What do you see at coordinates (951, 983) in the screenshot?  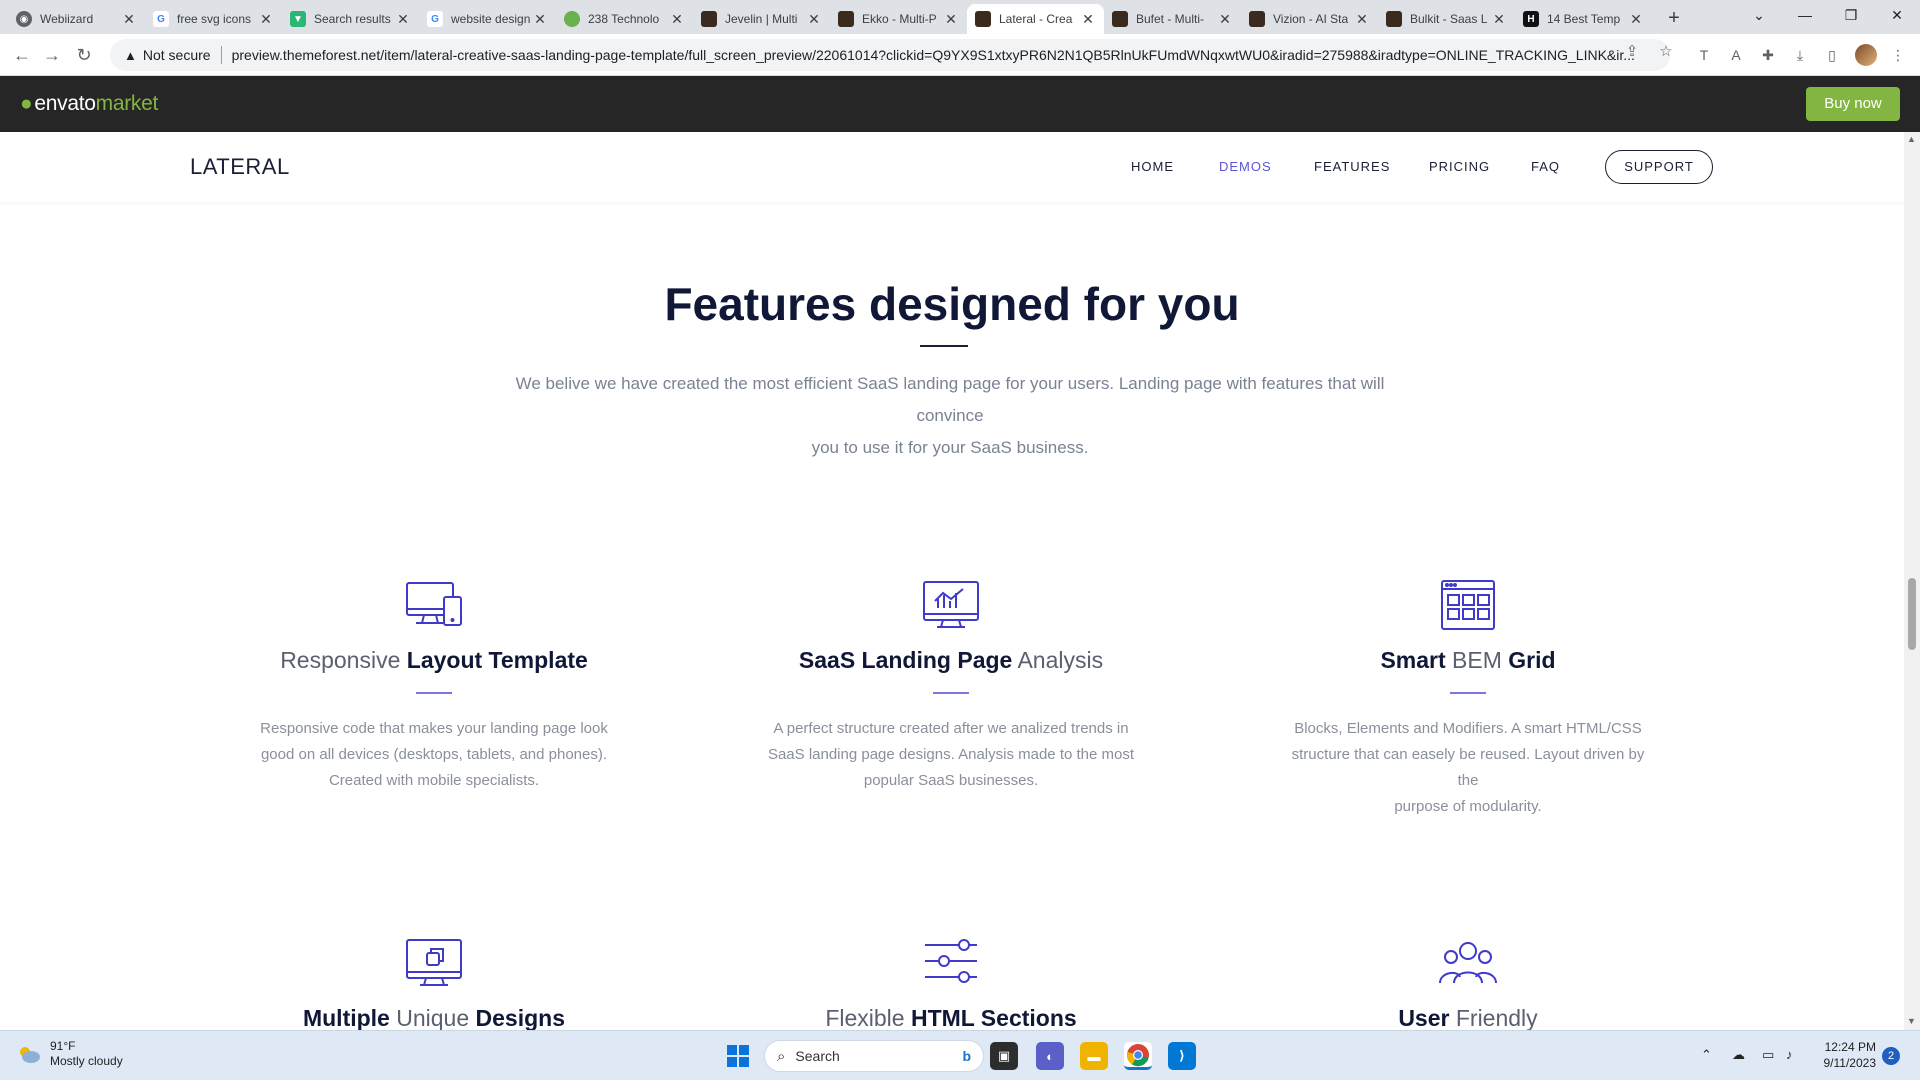 I see `feature-card: Flexible HTML Sections` at bounding box center [951, 983].